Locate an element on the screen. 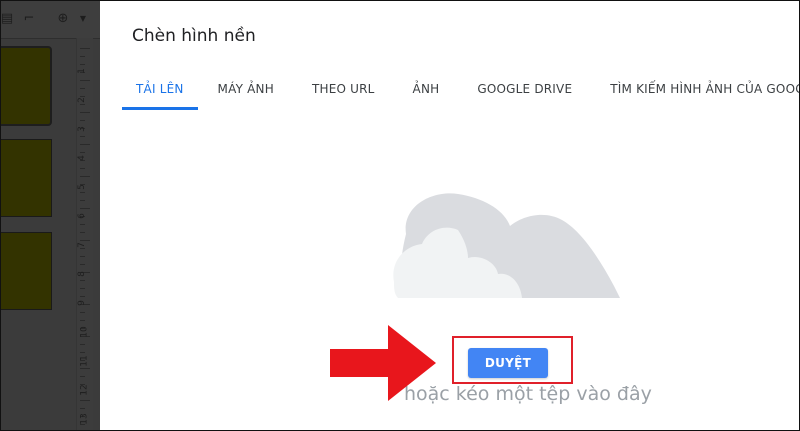 The image size is (800, 431). tab-upload: TẢI LÊN is located at coordinates (160, 95).